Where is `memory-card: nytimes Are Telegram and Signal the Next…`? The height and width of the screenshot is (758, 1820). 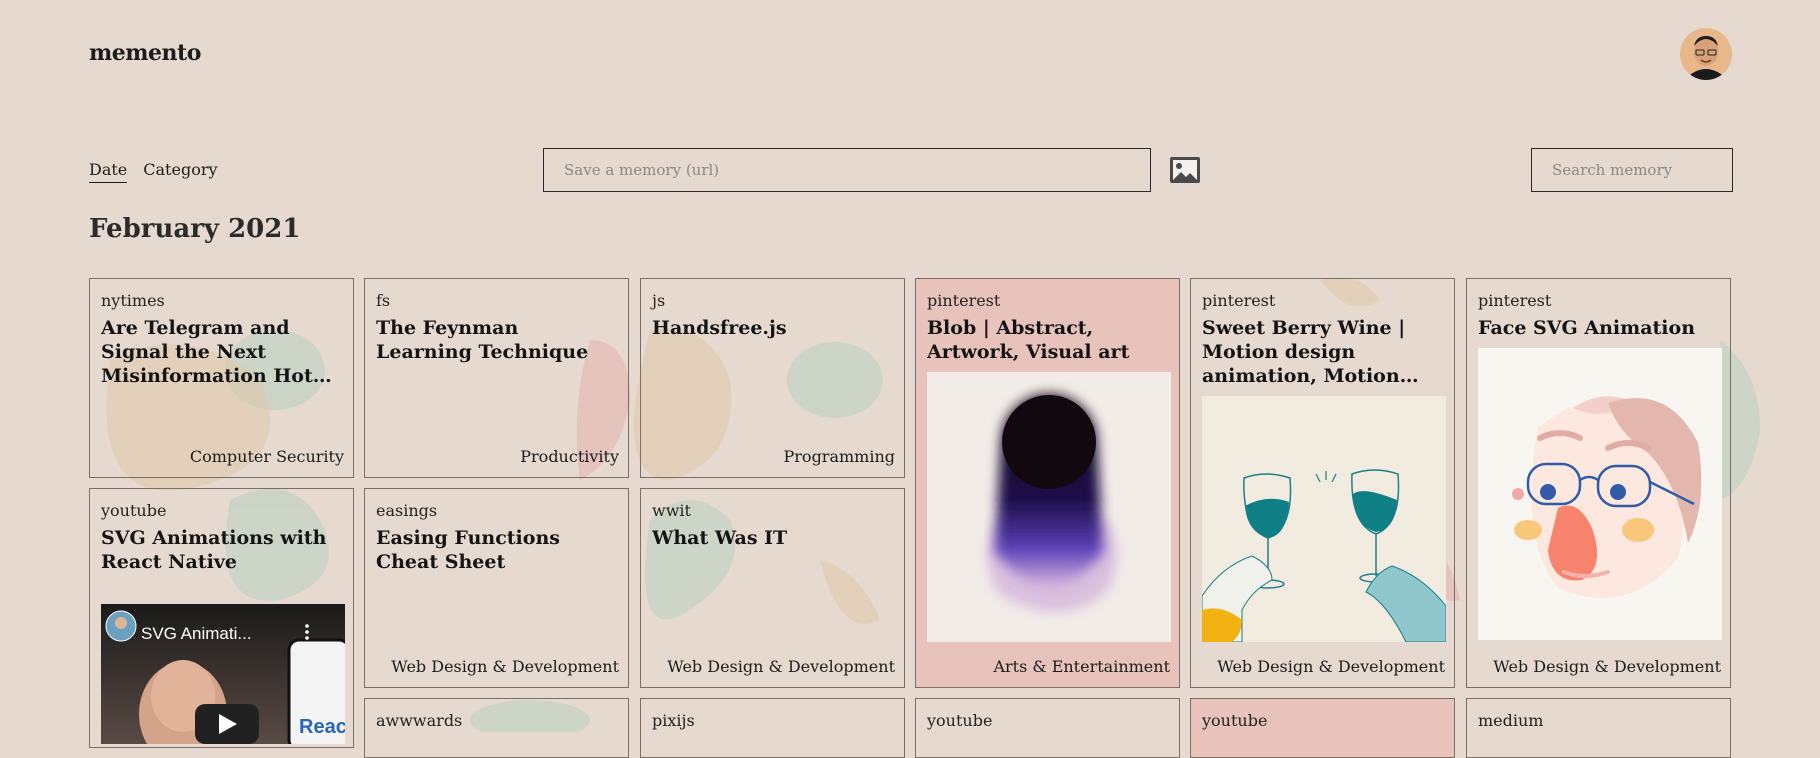 memory-card: nytimes Are Telegram and Signal the Next… is located at coordinates (221, 378).